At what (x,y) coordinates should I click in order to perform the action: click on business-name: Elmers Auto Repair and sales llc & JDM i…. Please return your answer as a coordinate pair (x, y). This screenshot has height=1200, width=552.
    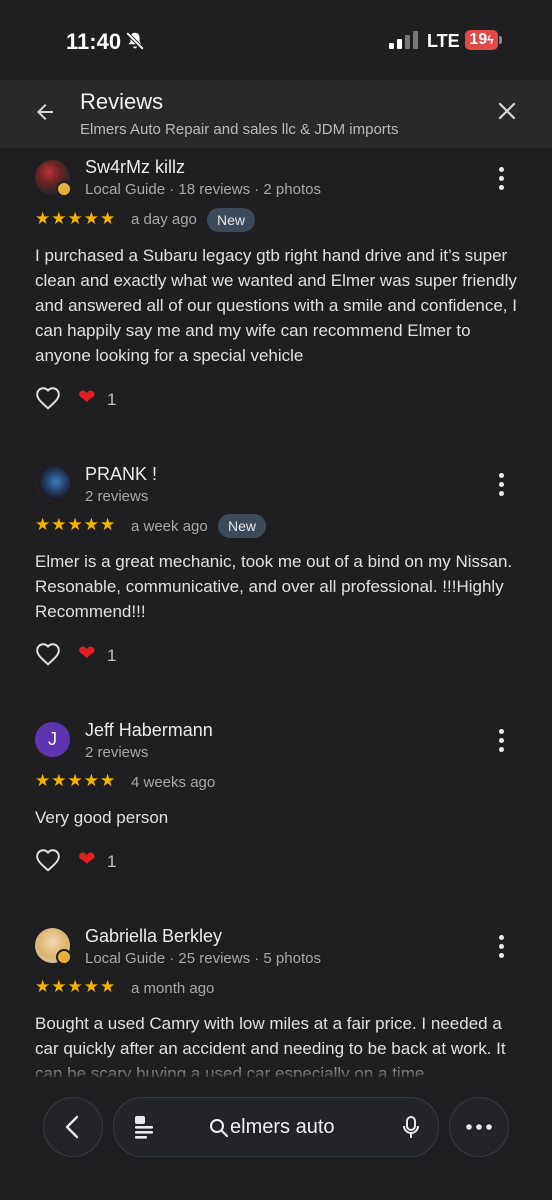
    Looking at the image, I should click on (239, 129).